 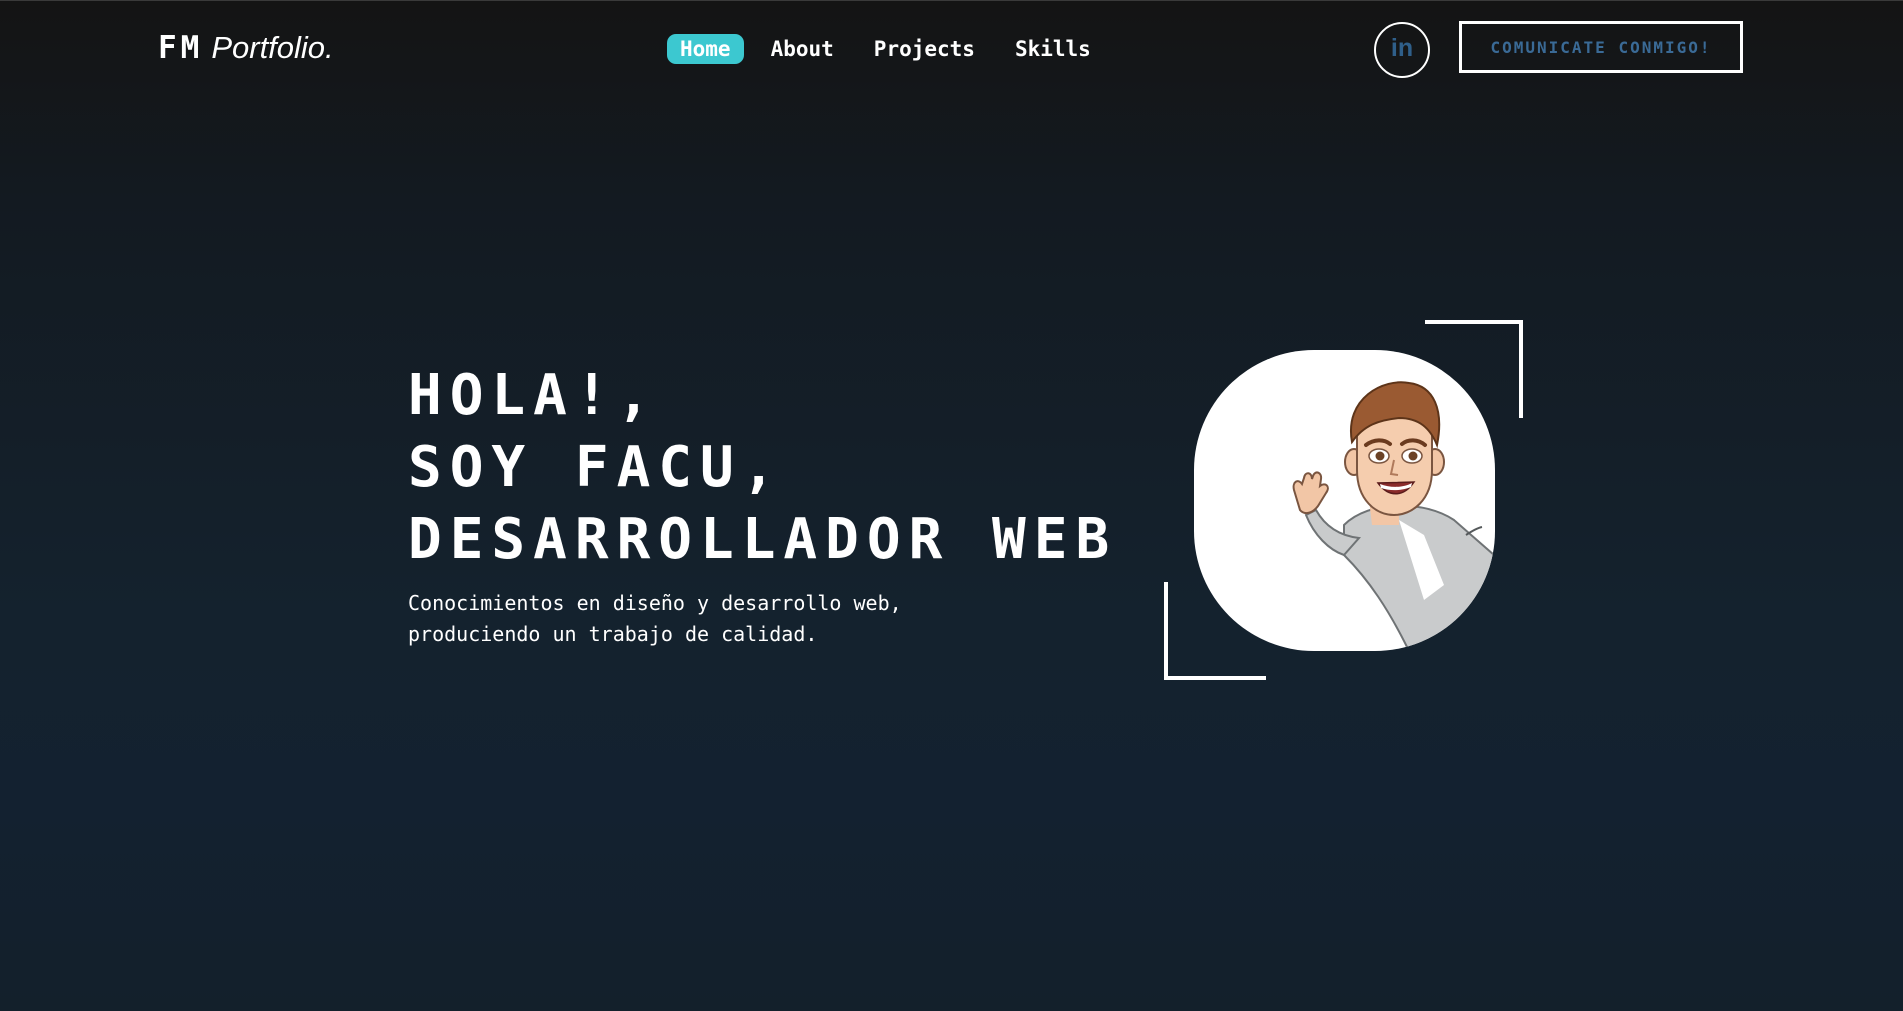 I want to click on logo: FM Portfolio., so click(x=246, y=52).